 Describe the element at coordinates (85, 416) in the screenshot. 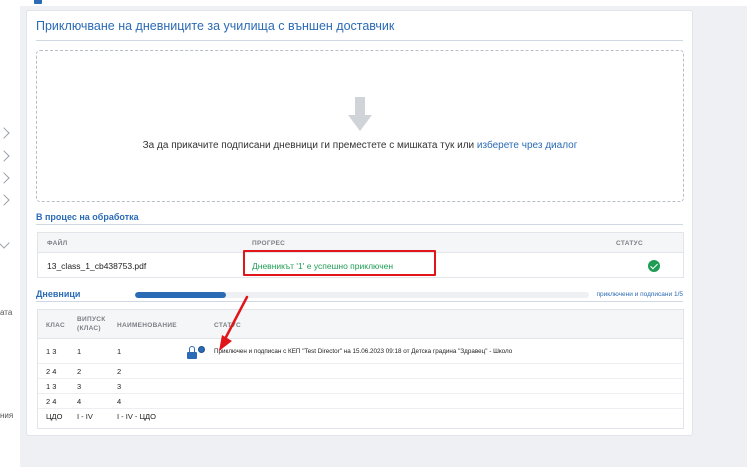

I see `row-issue: I - IV` at that location.